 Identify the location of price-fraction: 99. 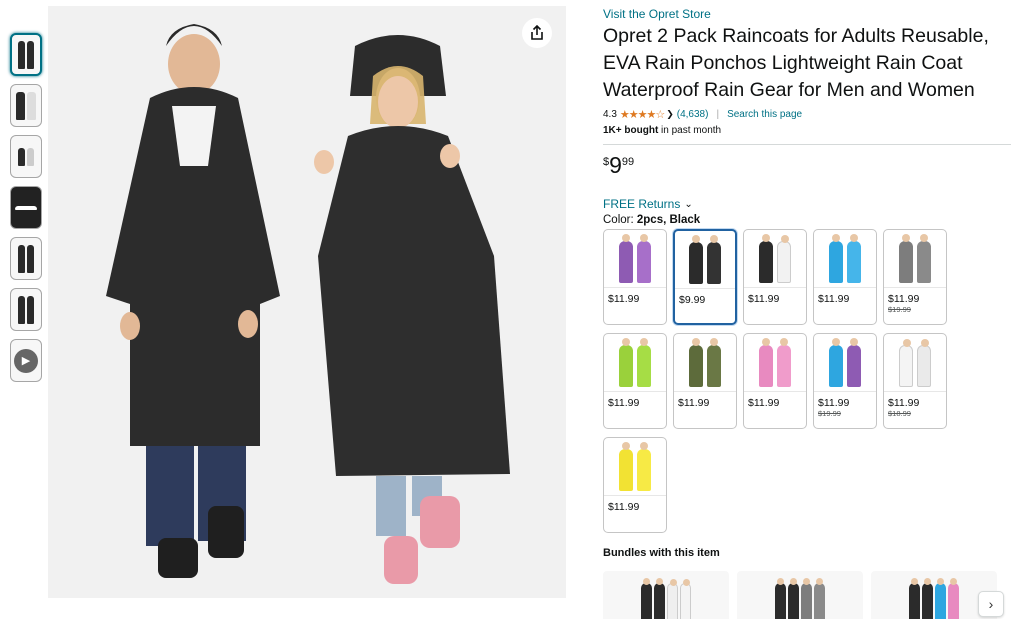
(628, 162).